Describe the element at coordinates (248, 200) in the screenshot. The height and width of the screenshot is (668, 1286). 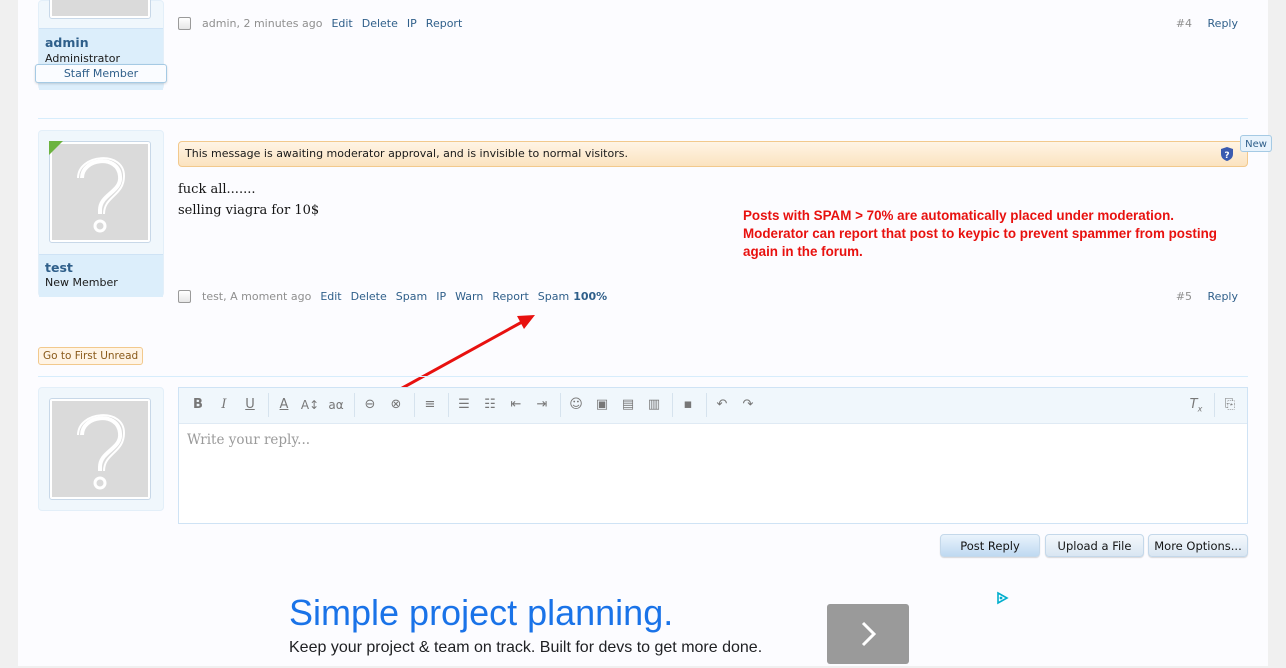
I see `message-body: fuck all....... selling viagra for 10$` at that location.